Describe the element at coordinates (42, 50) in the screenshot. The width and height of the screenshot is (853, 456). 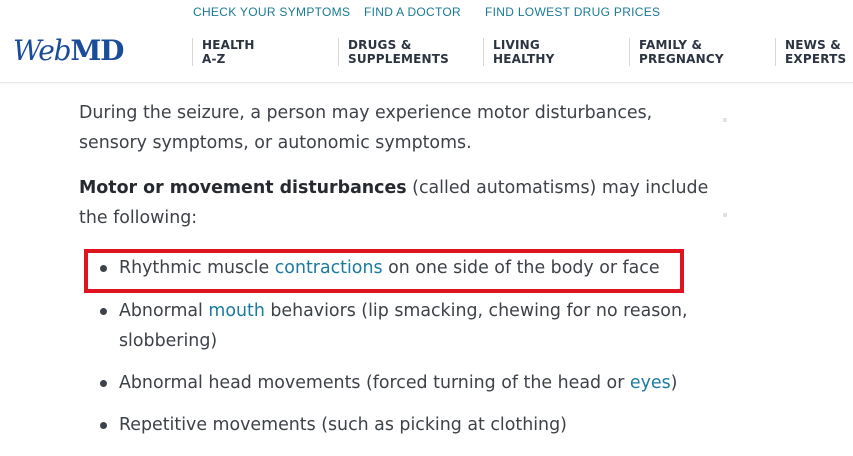
I see `logo-web-text: Web` at that location.